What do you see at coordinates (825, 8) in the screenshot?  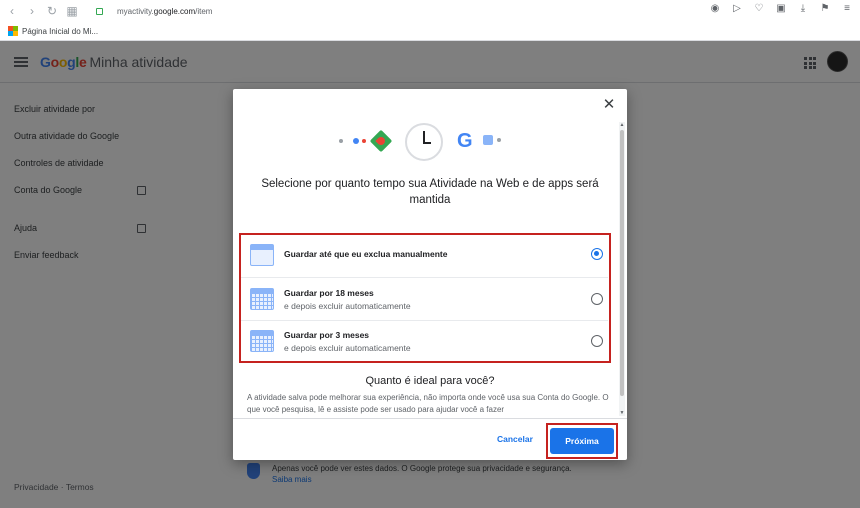 I see `notification-icon: ⚑` at bounding box center [825, 8].